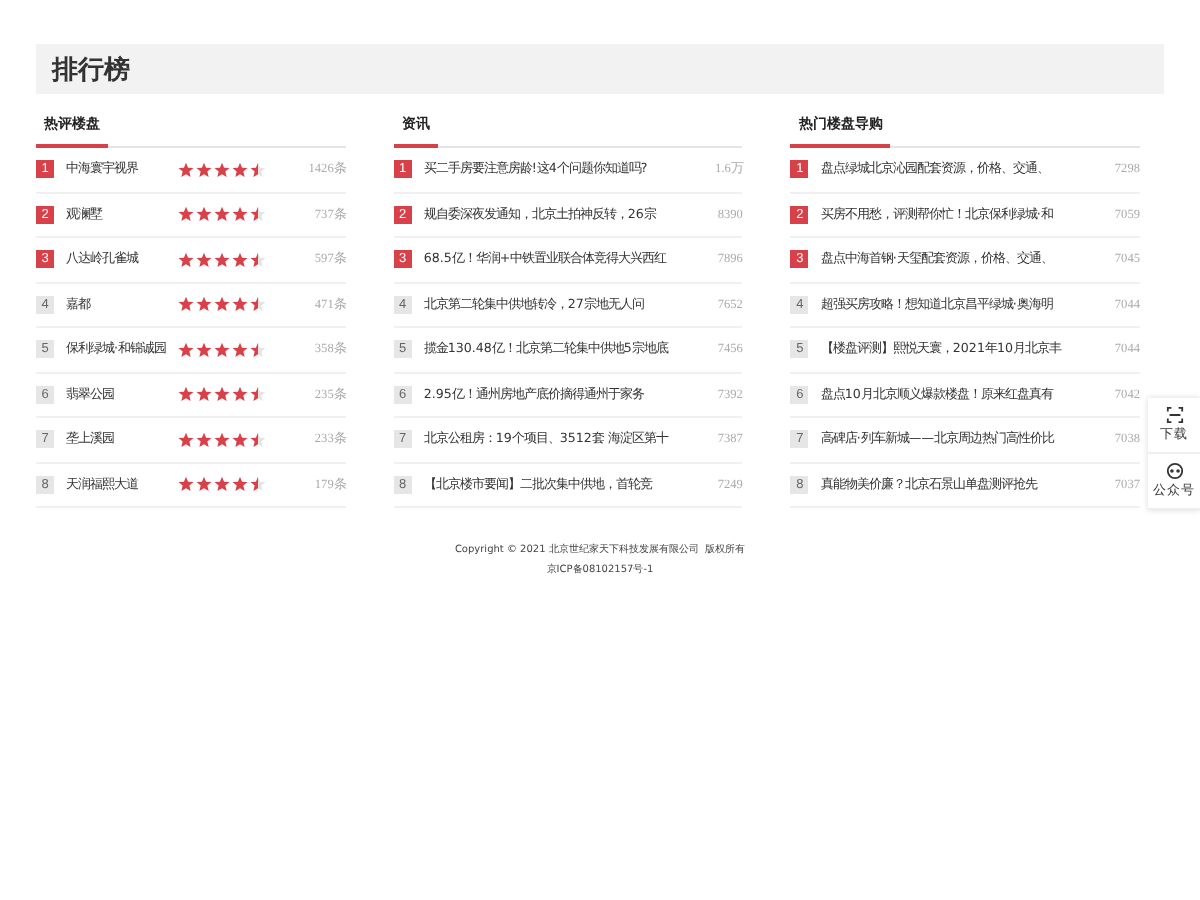 The width and height of the screenshot is (1200, 900). What do you see at coordinates (91, 70) in the screenshot?
I see `page-title: 排行榜` at bounding box center [91, 70].